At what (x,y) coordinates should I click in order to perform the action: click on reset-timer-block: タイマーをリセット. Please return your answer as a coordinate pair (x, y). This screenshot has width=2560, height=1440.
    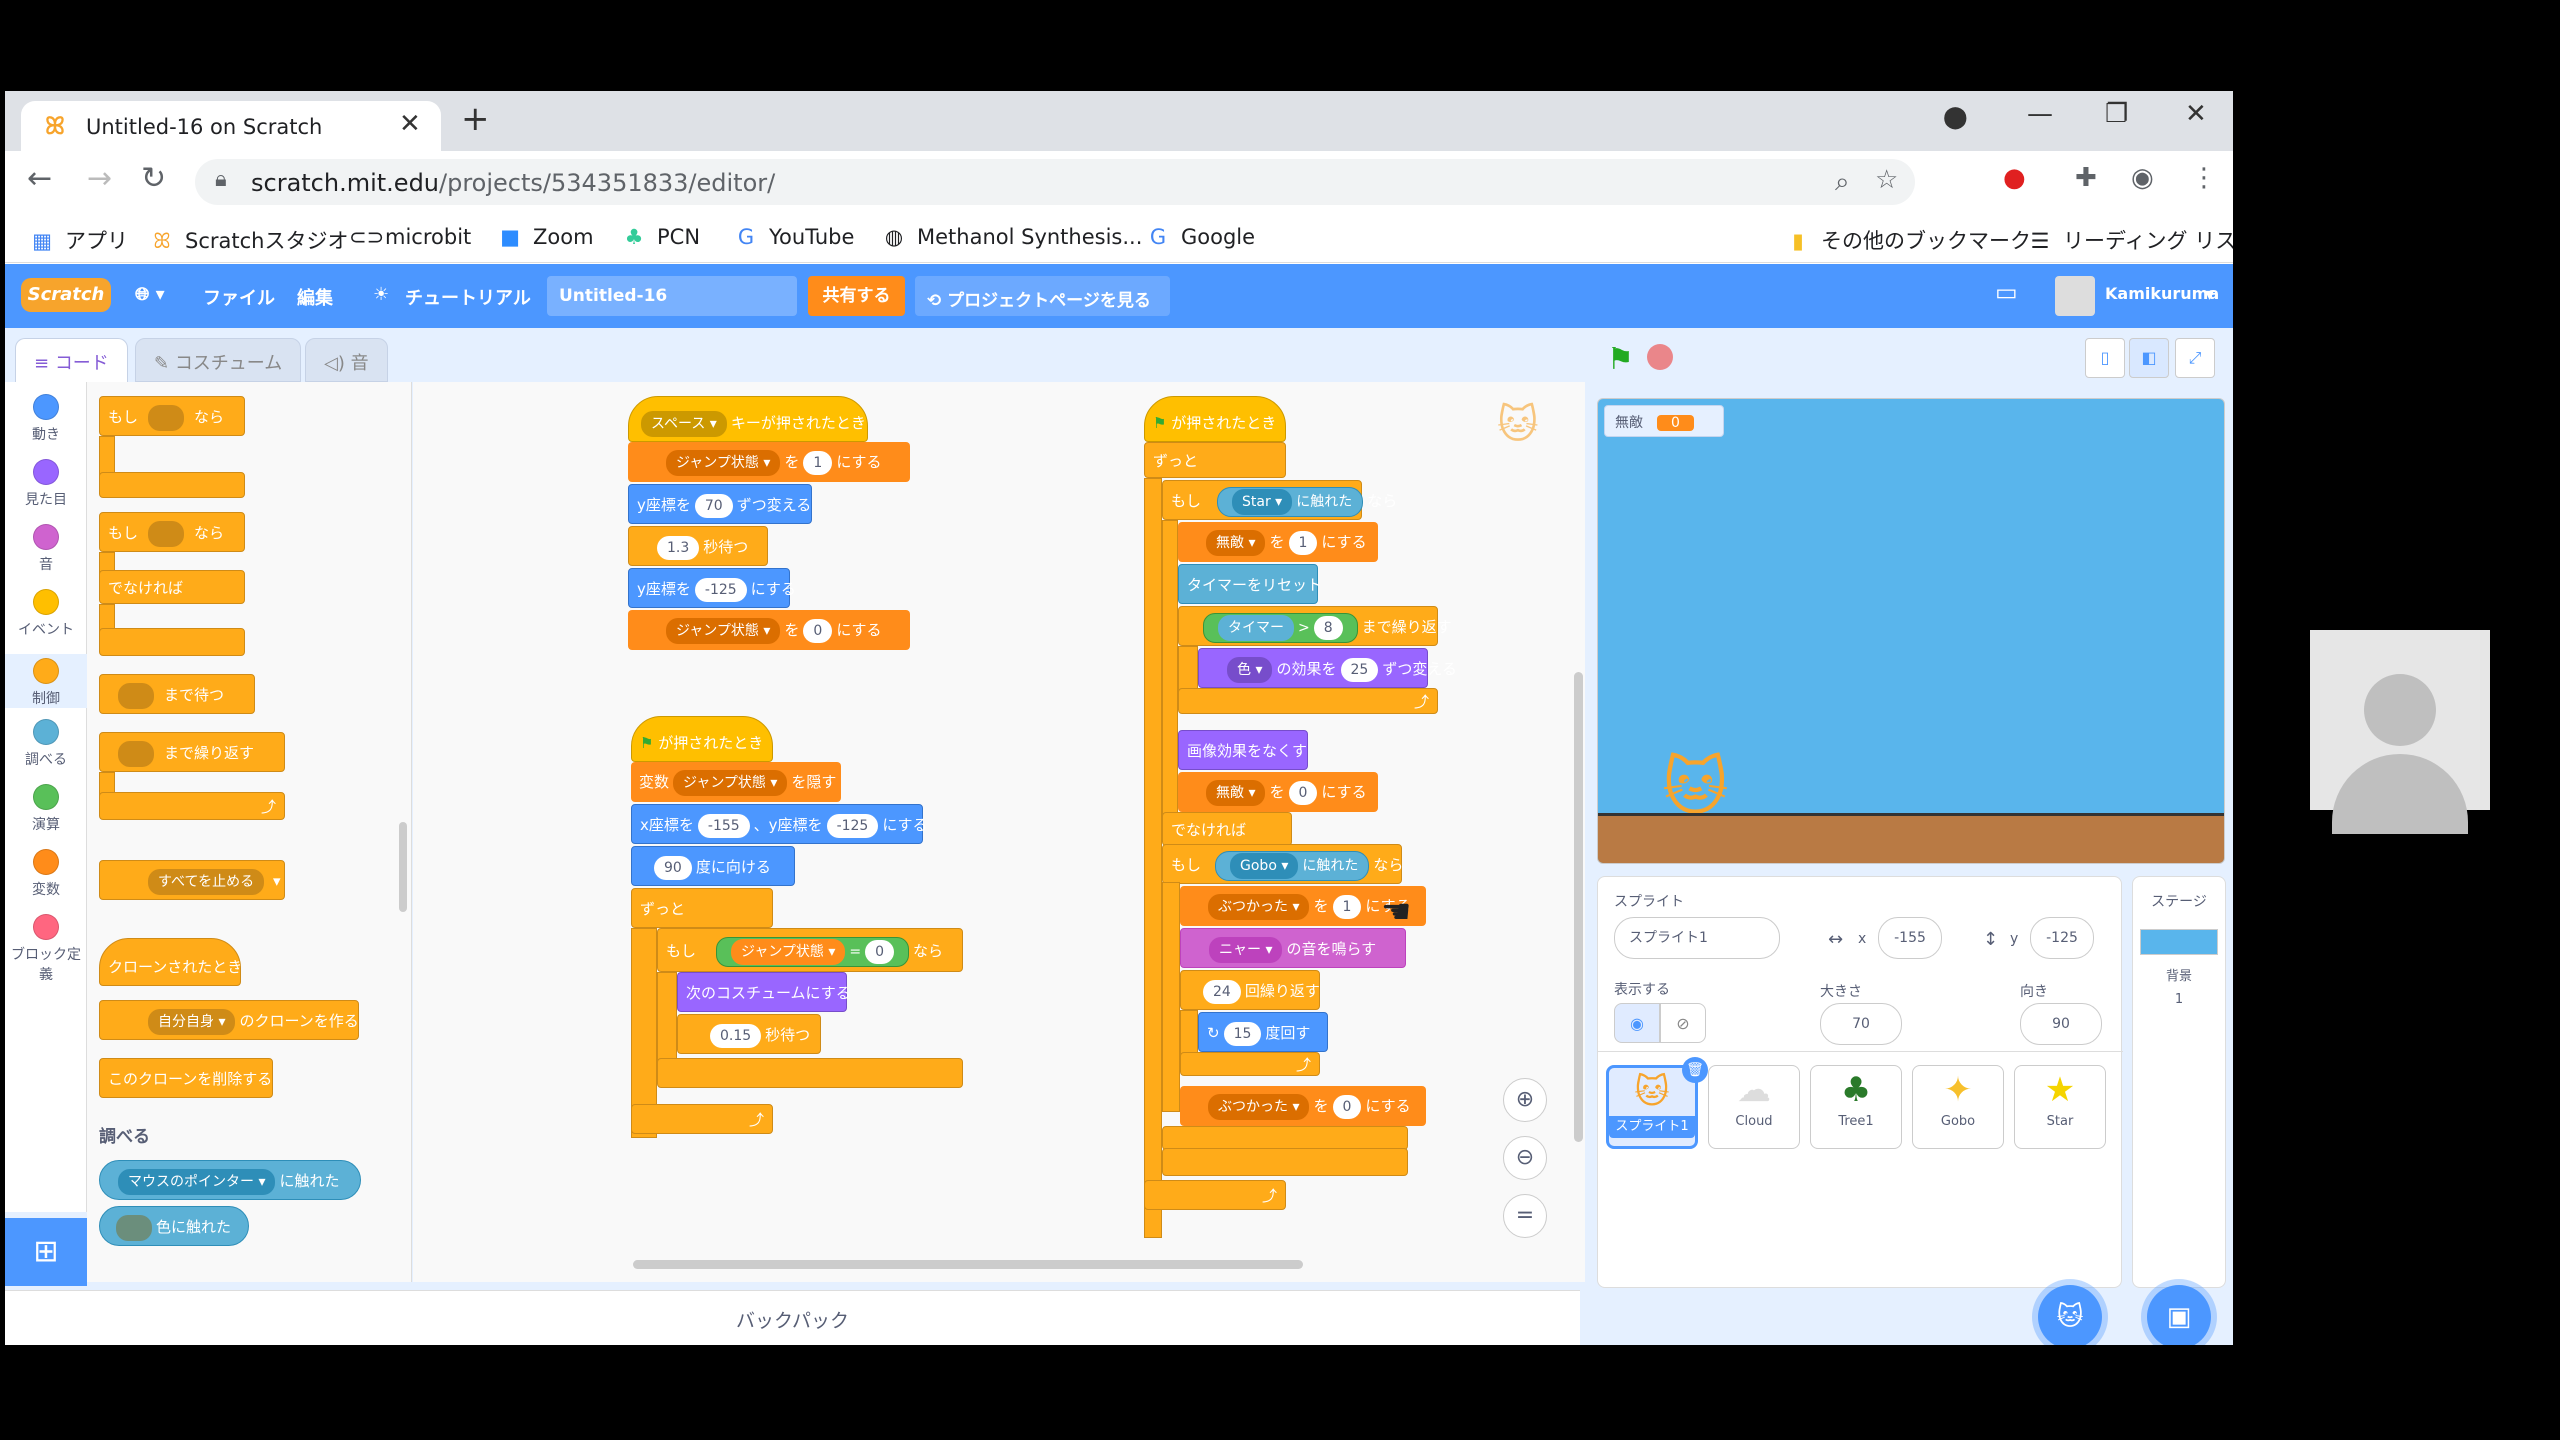
    Looking at the image, I should click on (1250, 584).